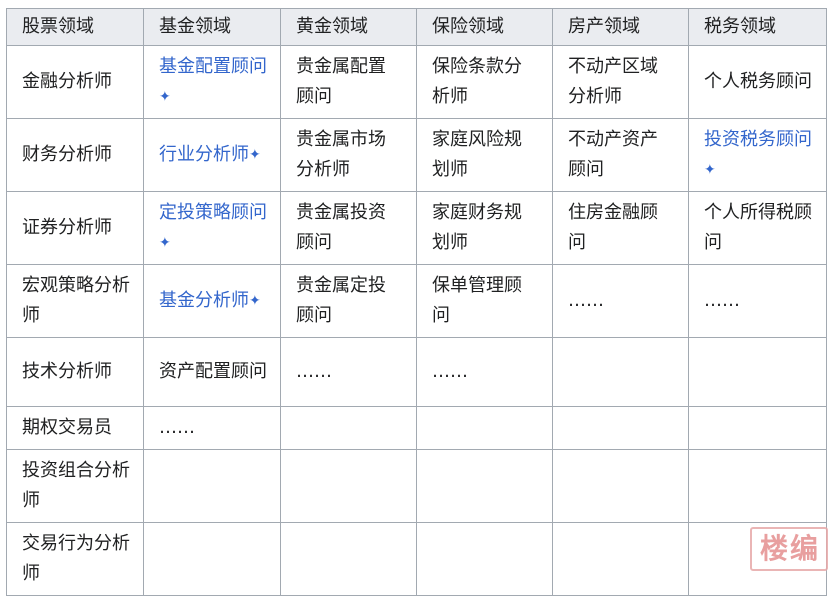 The width and height of the screenshot is (832, 596). What do you see at coordinates (477, 300) in the screenshot?
I see `cell-text: 保单管理顾问` at bounding box center [477, 300].